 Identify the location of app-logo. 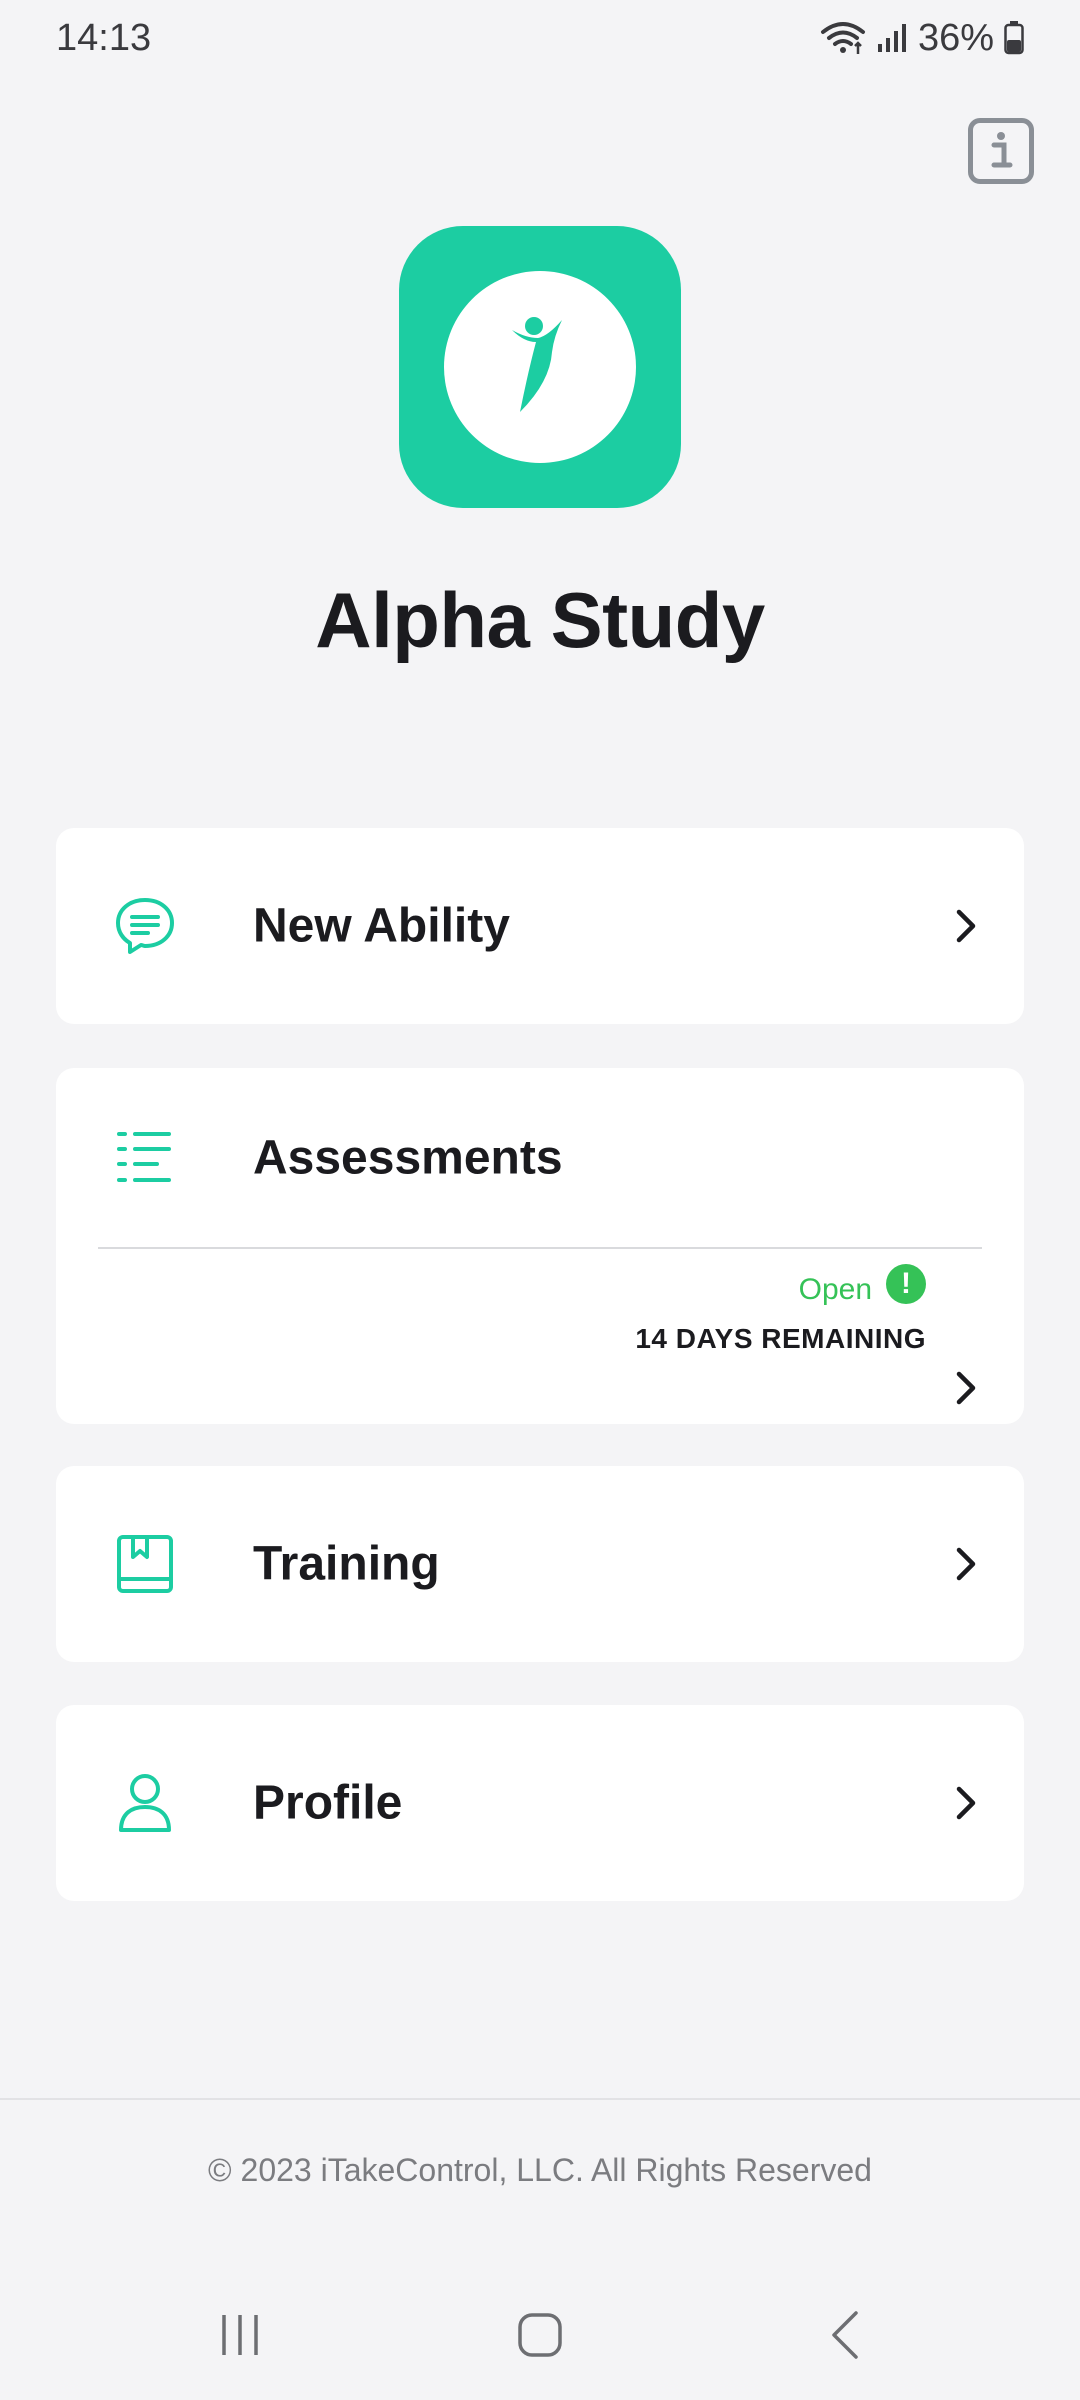
(540, 367).